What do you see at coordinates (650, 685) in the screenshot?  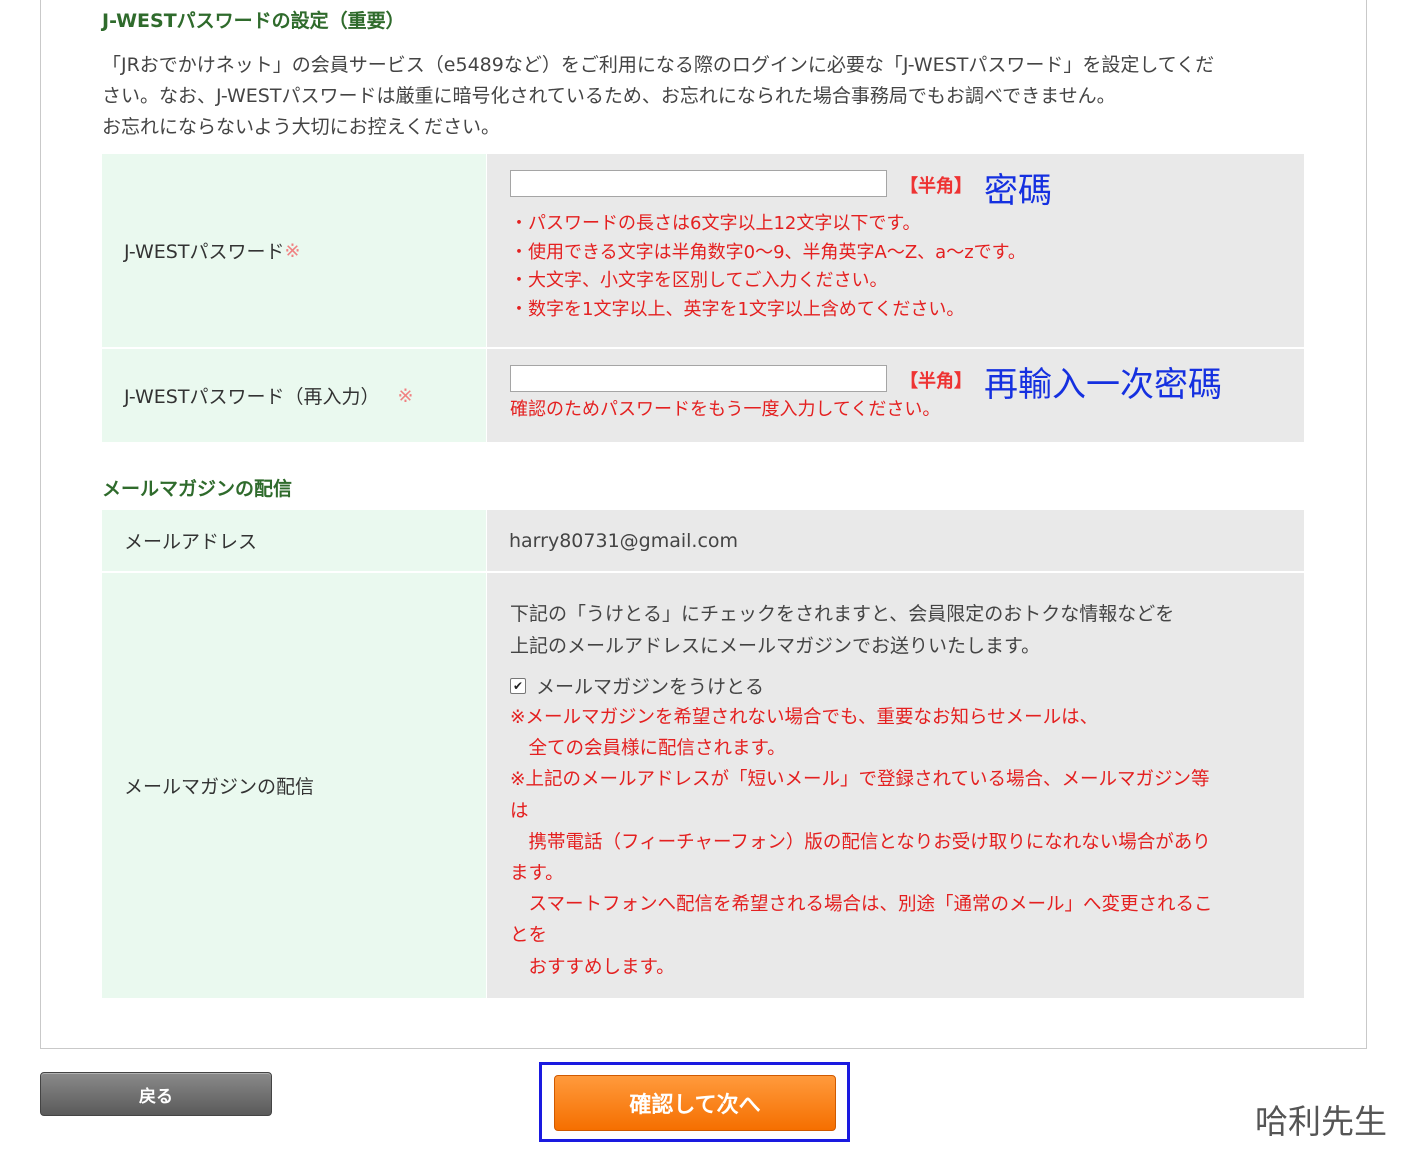 I see `magazine-checkbox-label: メールマガジンをうけとる` at bounding box center [650, 685].